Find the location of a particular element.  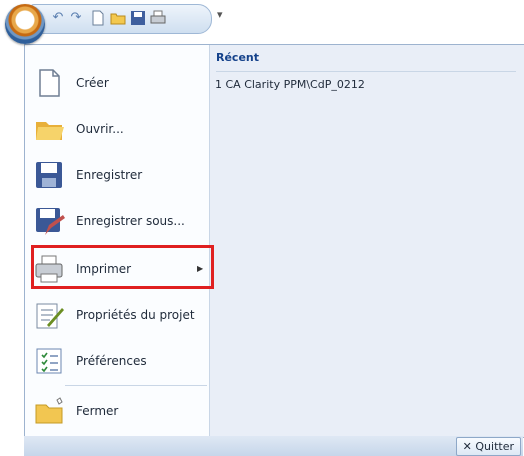

quit-button: ✕ Quitter is located at coordinates (488, 446).